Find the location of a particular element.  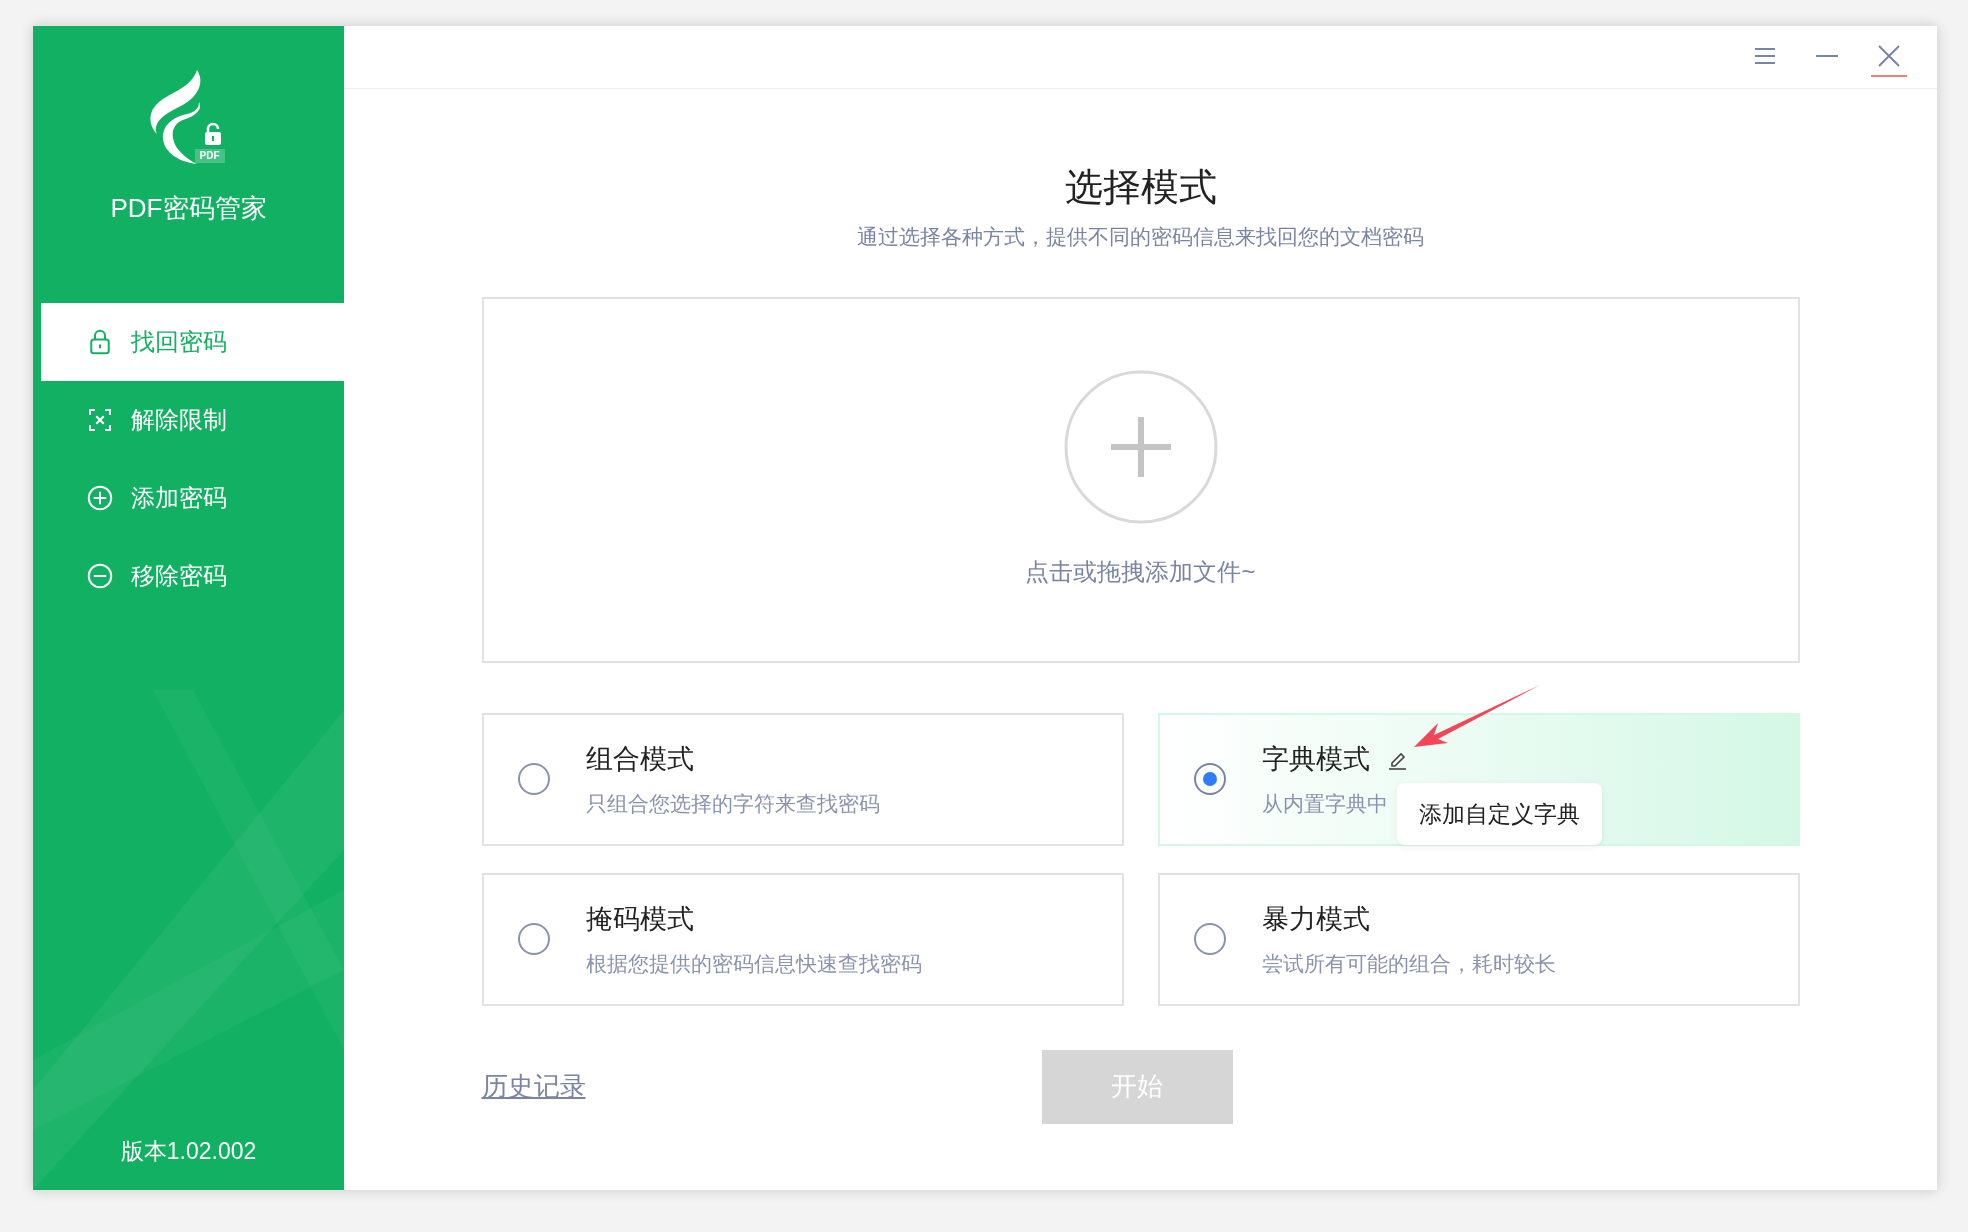

version-label: 版本1.02.002 is located at coordinates (188, 1151).